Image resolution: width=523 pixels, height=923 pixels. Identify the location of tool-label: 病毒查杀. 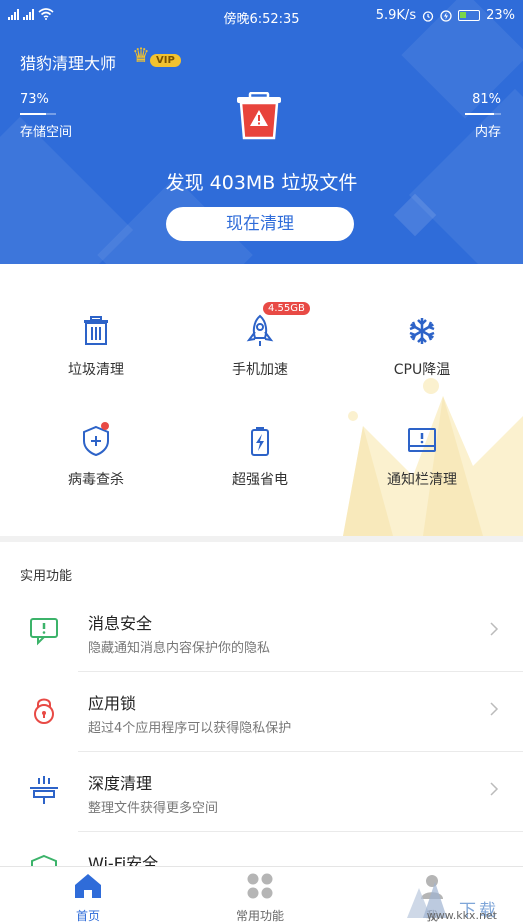
(96, 480).